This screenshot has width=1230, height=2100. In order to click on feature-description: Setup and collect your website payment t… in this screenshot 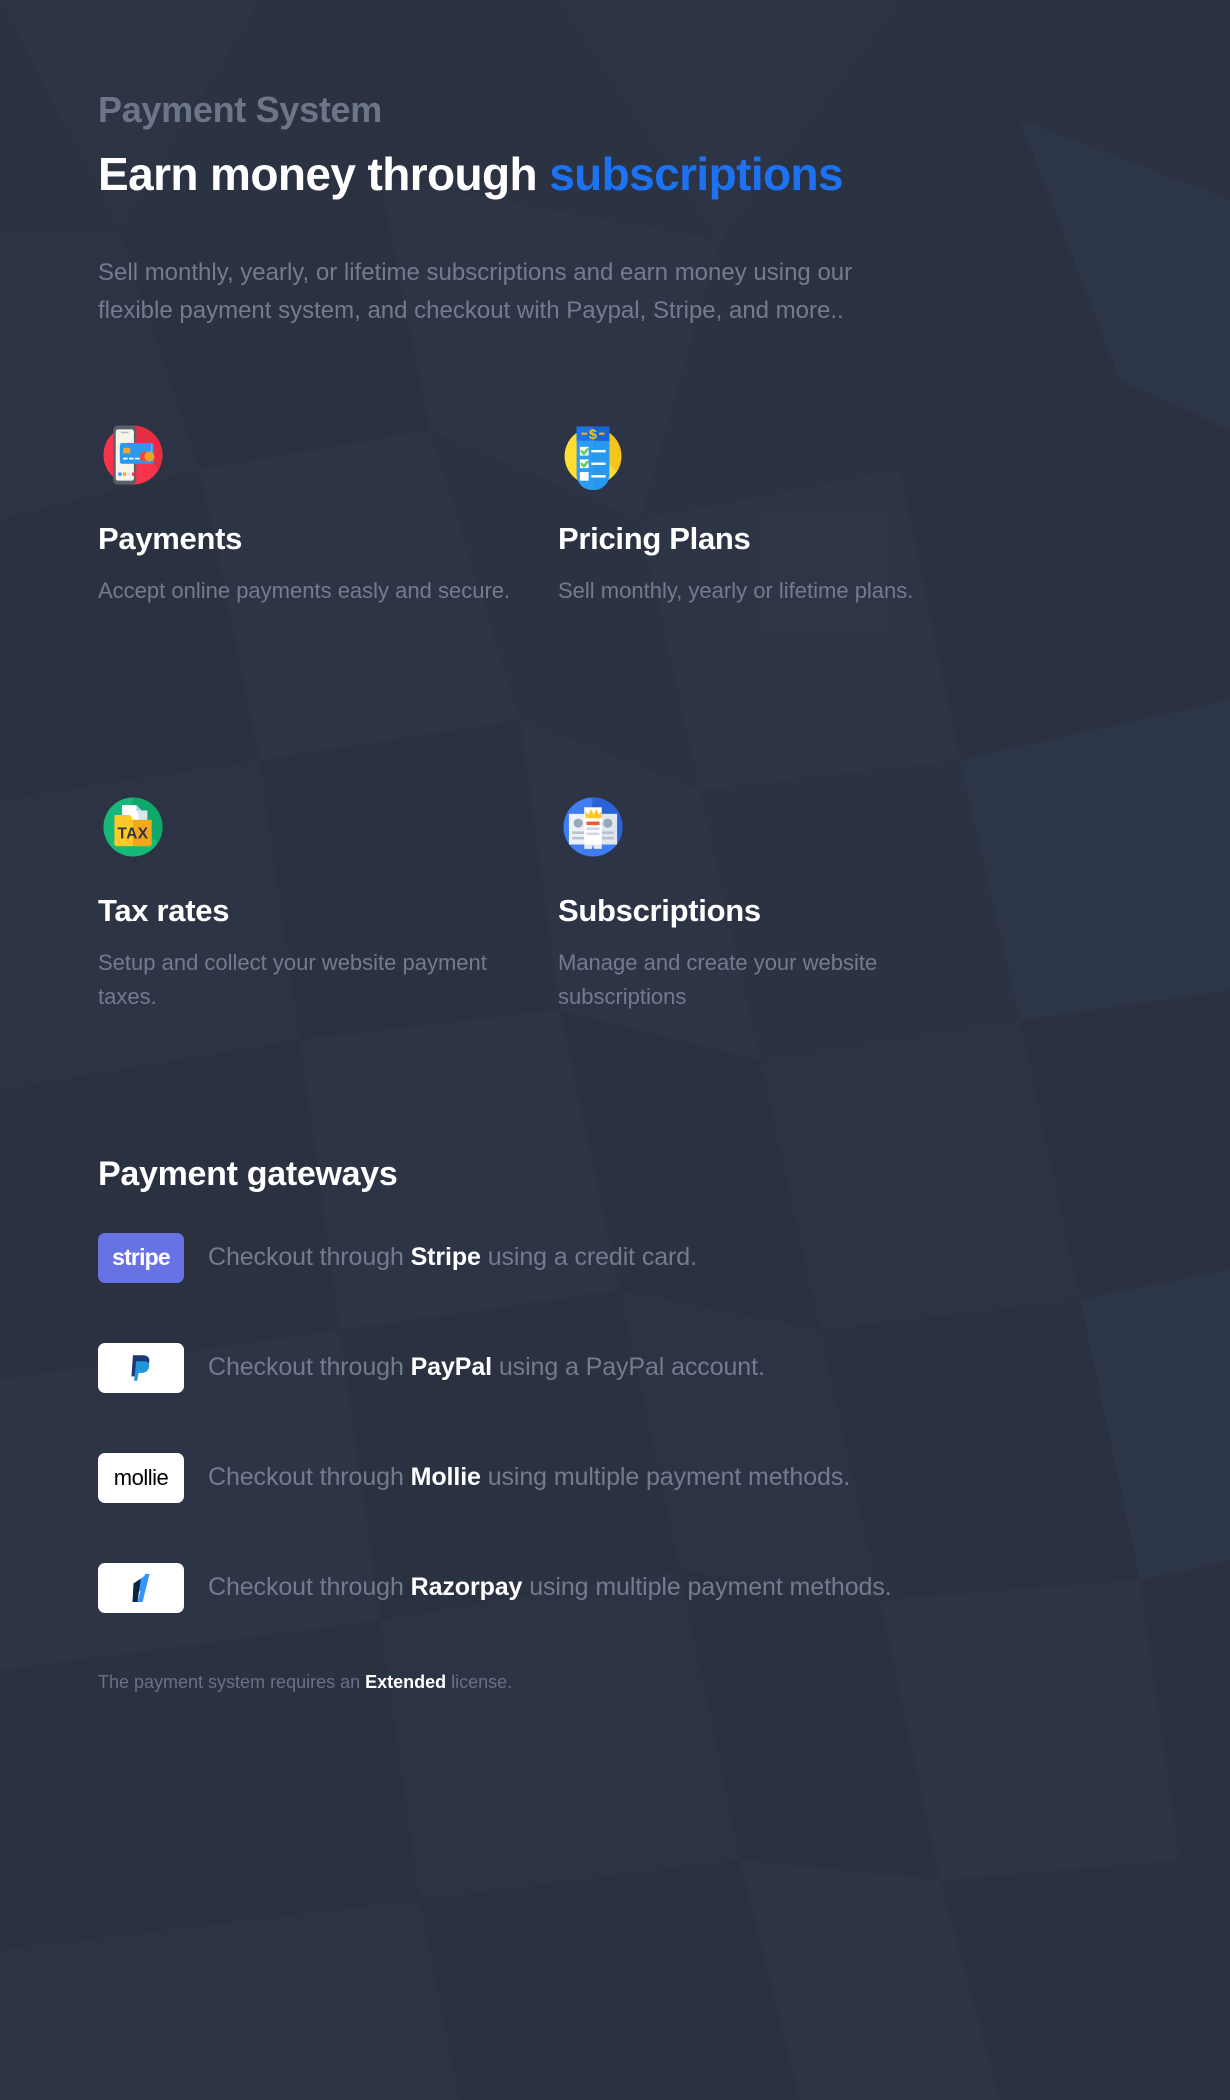, I will do `click(292, 980)`.